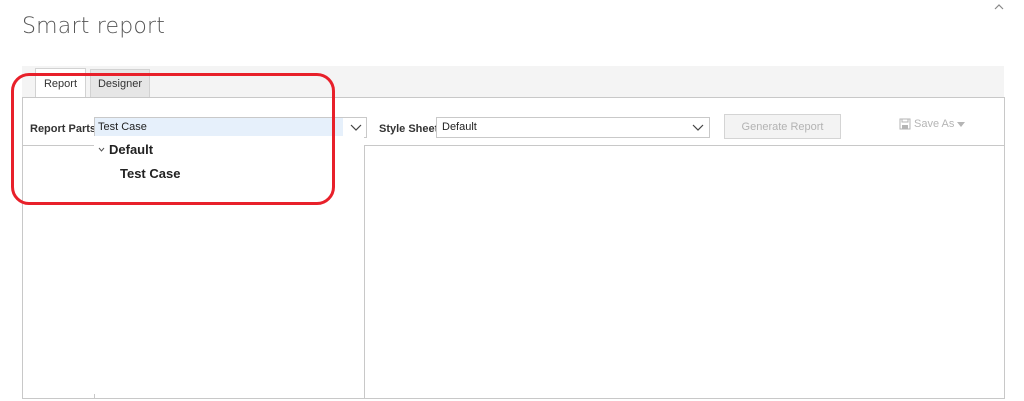 The image size is (1024, 401). I want to click on tab-designer-label: Designer, so click(120, 83).